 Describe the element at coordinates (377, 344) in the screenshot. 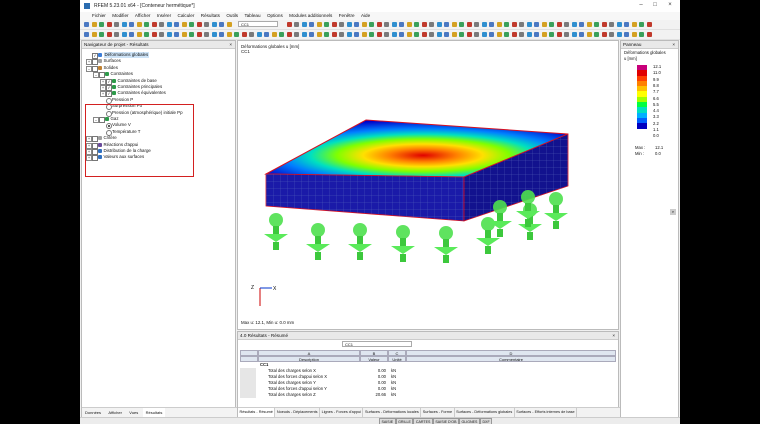

I see `results-combo: CC1` at that location.